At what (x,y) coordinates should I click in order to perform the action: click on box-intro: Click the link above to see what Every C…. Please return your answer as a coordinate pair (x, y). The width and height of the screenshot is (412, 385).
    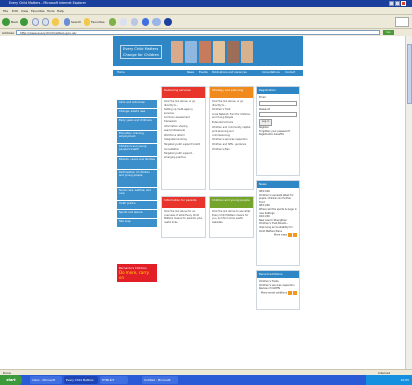
    Looking at the image, I should click on (231, 217).